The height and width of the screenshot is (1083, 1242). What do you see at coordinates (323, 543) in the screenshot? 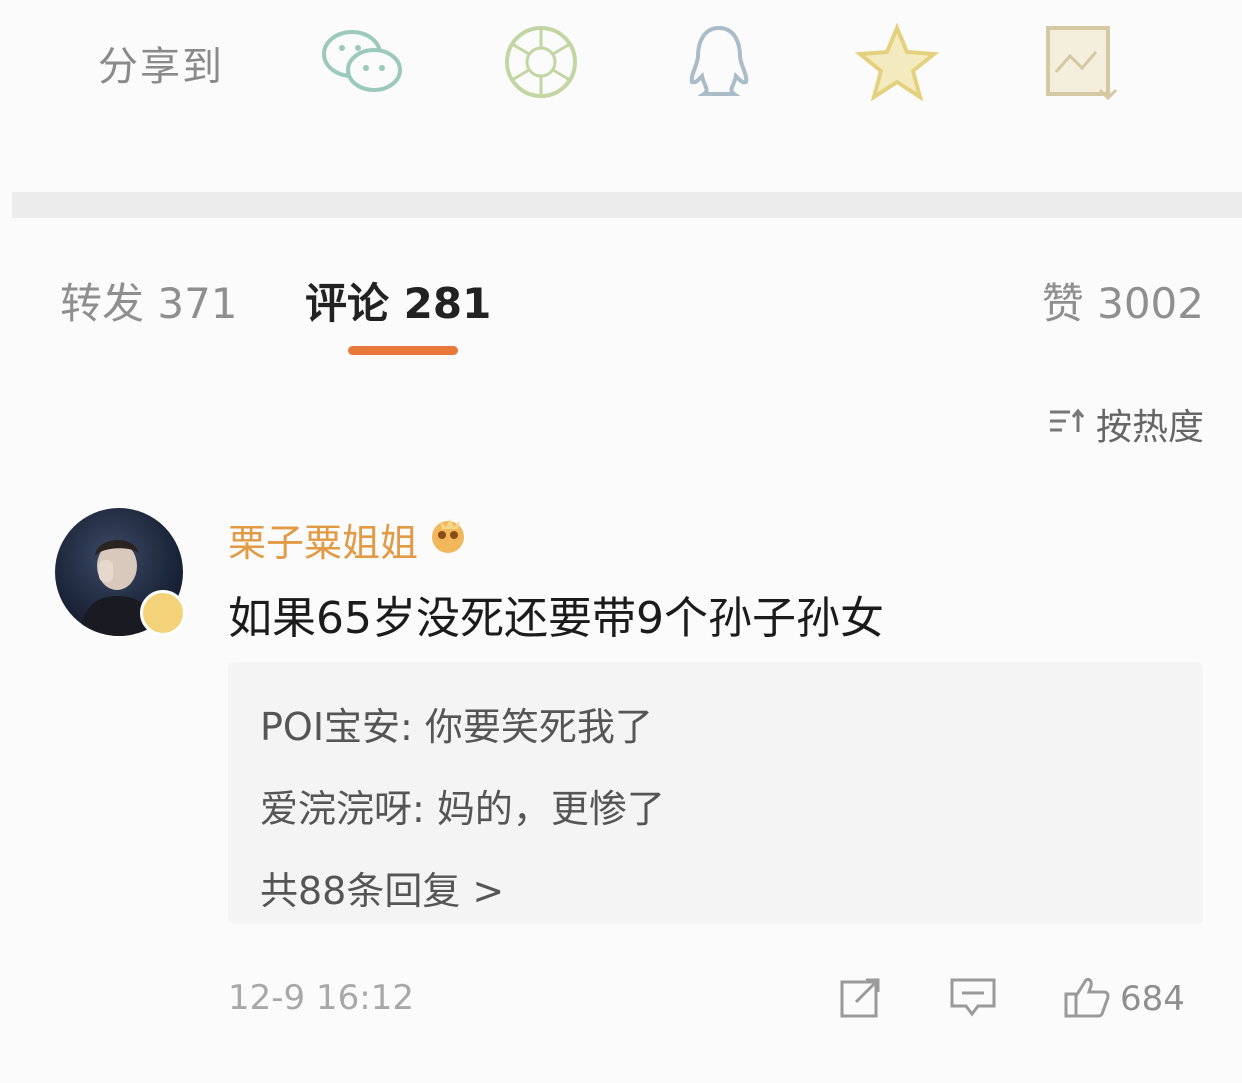
I see `username-text: 栗子粟姐姐` at bounding box center [323, 543].